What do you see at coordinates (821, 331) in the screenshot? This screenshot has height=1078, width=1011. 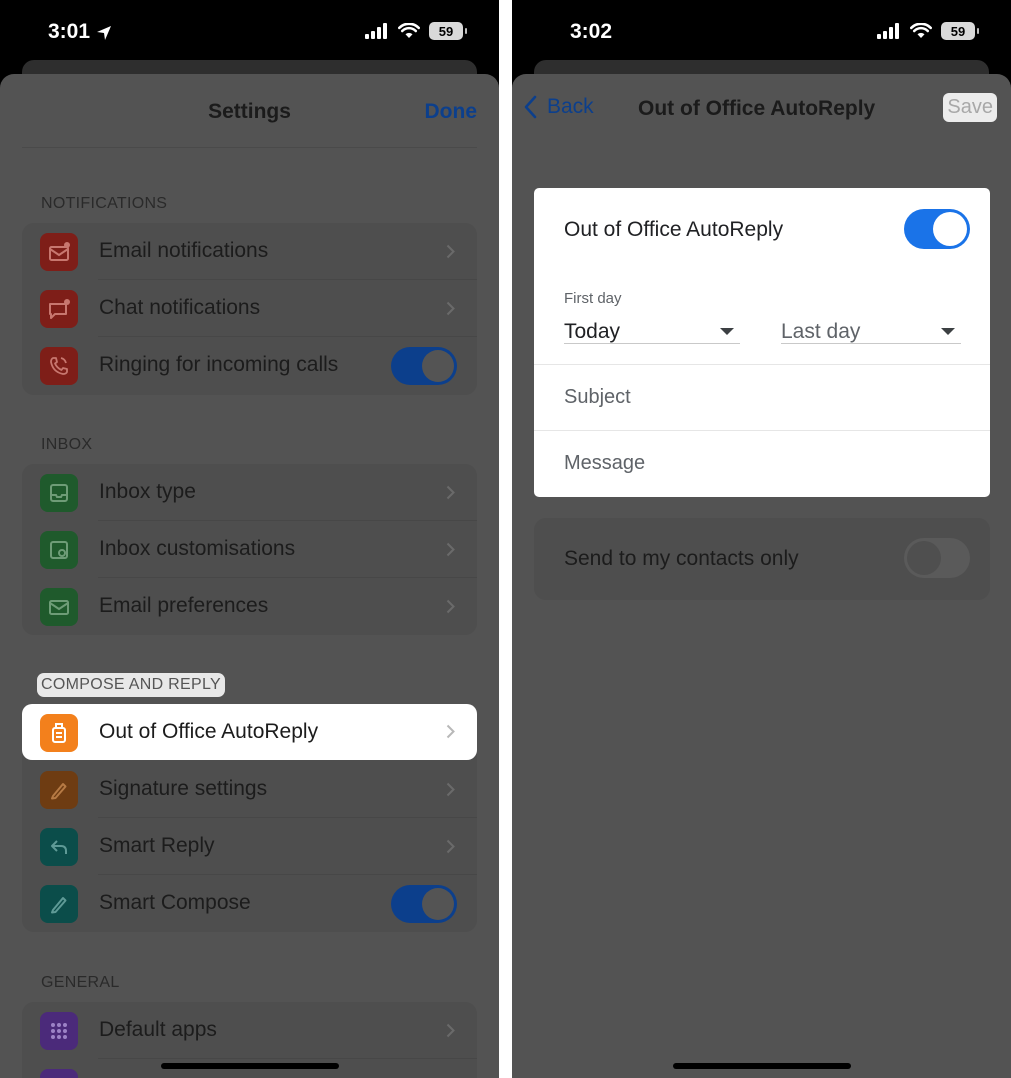 I see `last-day-placeholder: Last day` at bounding box center [821, 331].